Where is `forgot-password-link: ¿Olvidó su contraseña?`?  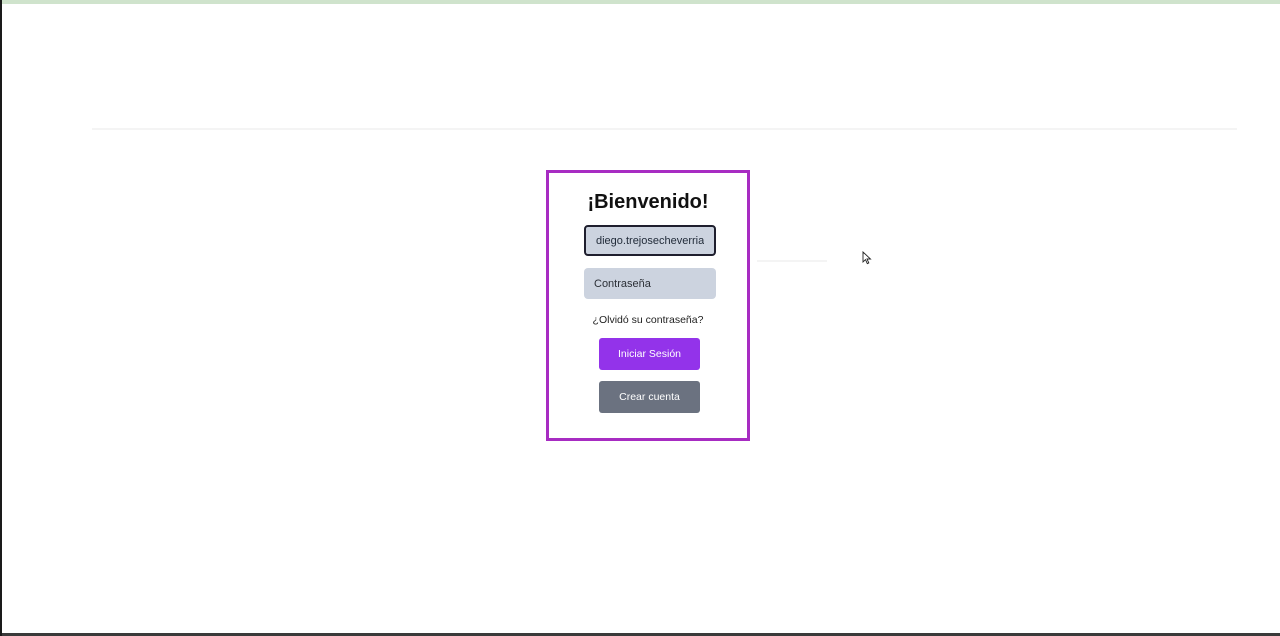
forgot-password-link: ¿Olvidó su contraseña? is located at coordinates (648, 320).